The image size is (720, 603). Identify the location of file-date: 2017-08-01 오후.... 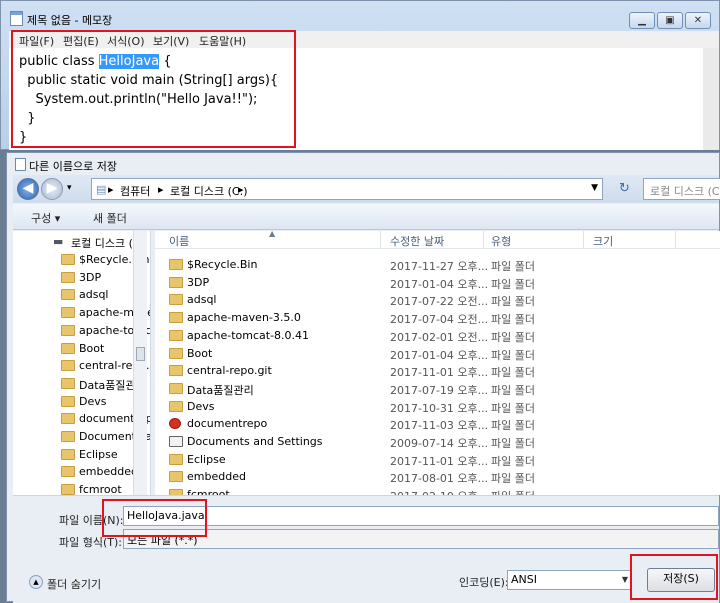
(439, 479).